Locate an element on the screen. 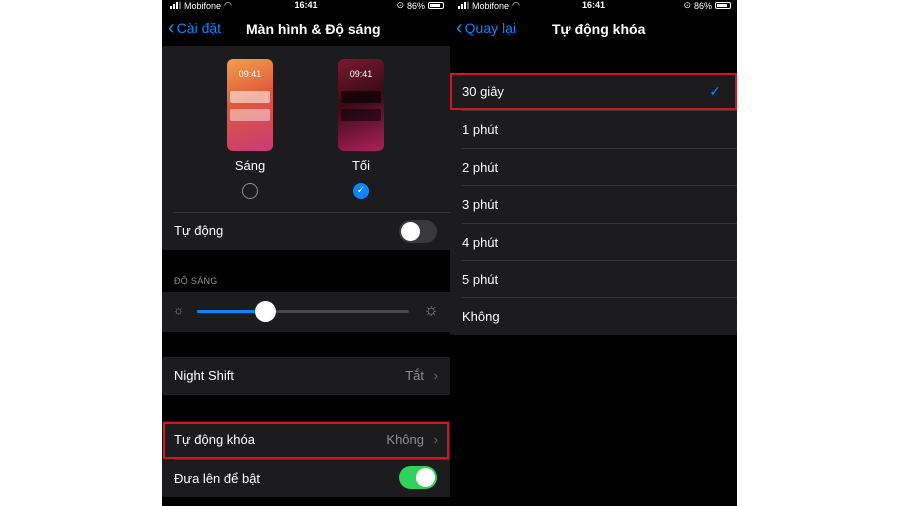 This screenshot has width=900, height=506. option-row: Không is located at coordinates (593, 316).